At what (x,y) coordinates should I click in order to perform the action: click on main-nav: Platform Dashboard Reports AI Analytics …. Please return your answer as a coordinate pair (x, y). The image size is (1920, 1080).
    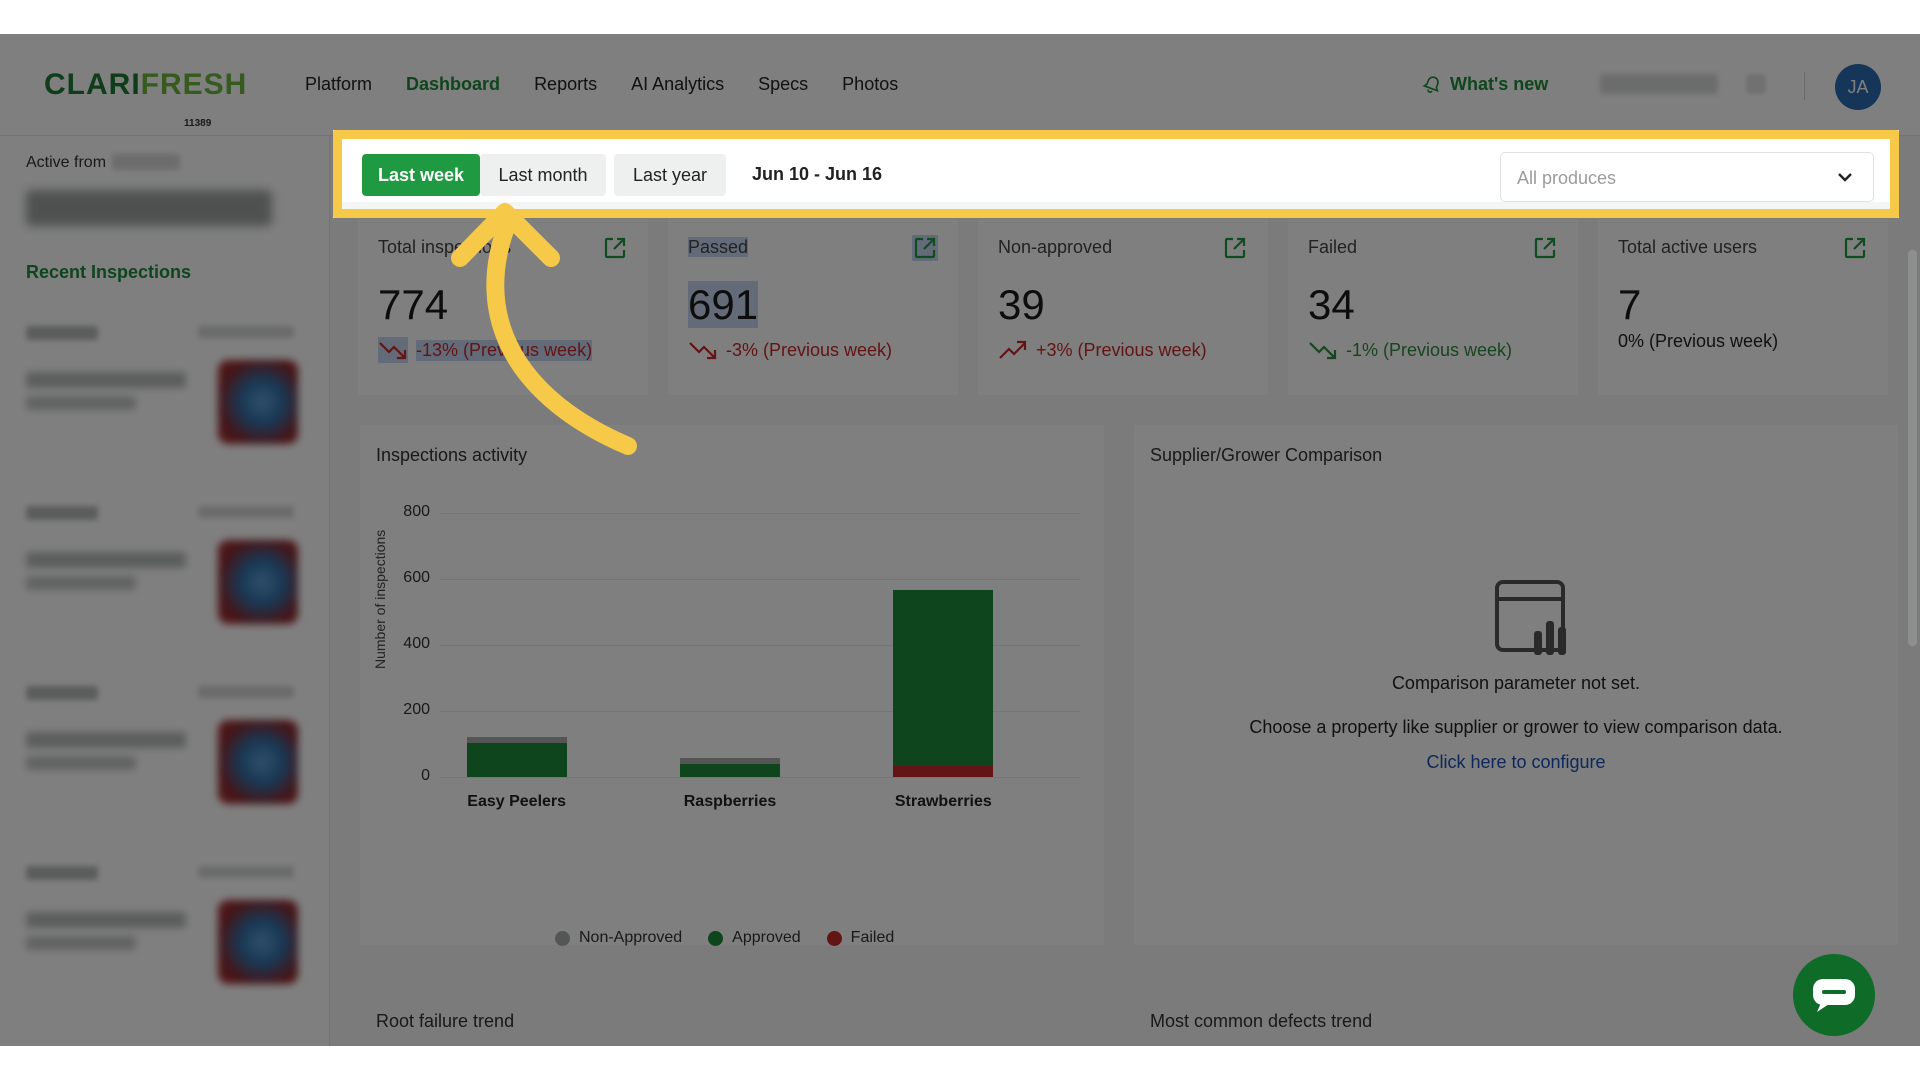
    Looking at the image, I should click on (601, 84).